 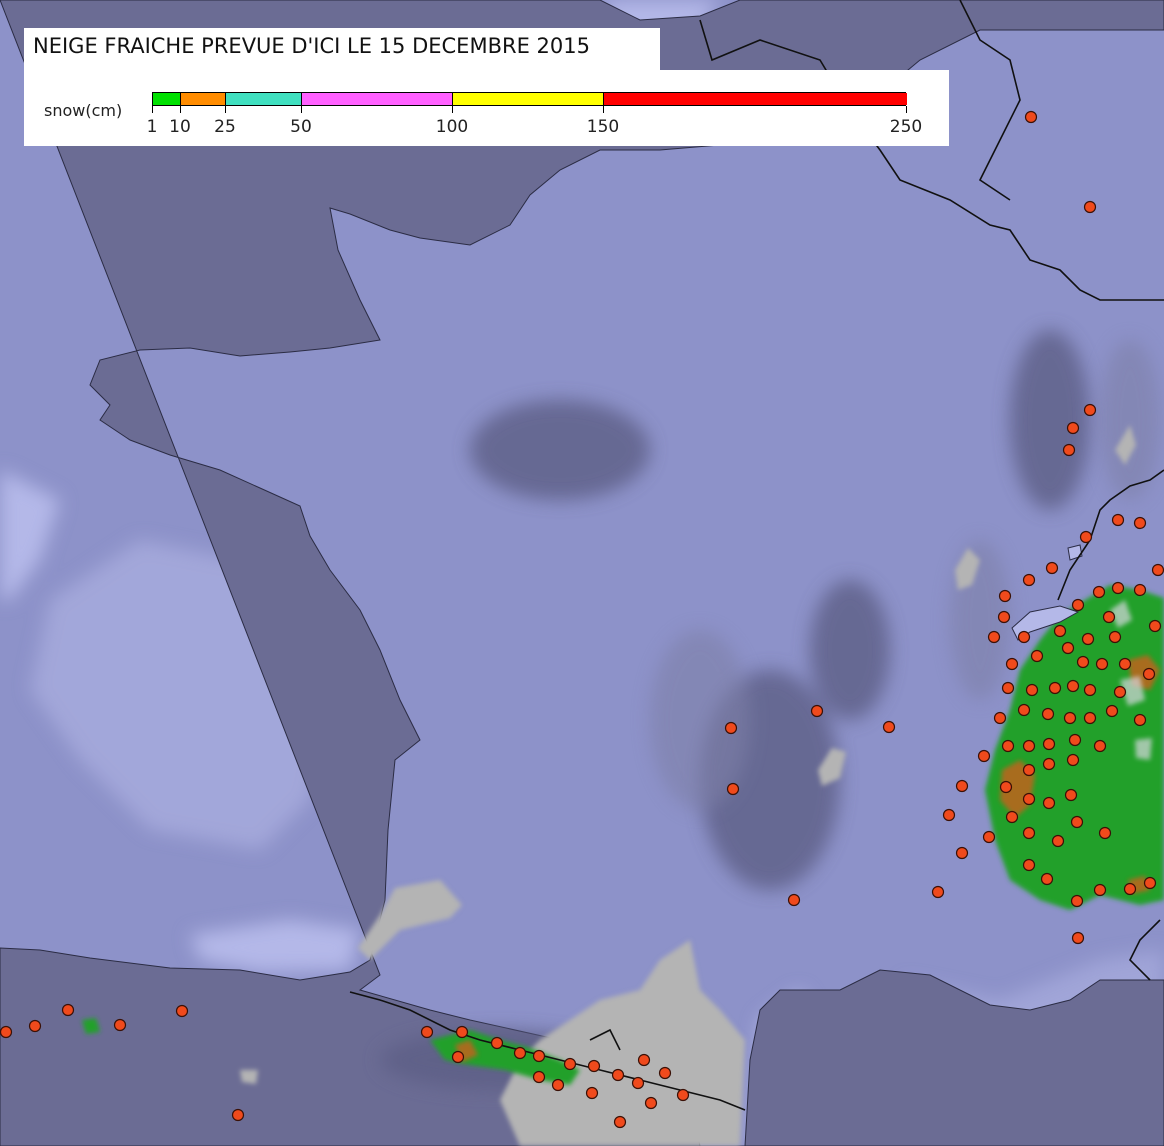 I want to click on legend-tick-label: 25, so click(x=225, y=127).